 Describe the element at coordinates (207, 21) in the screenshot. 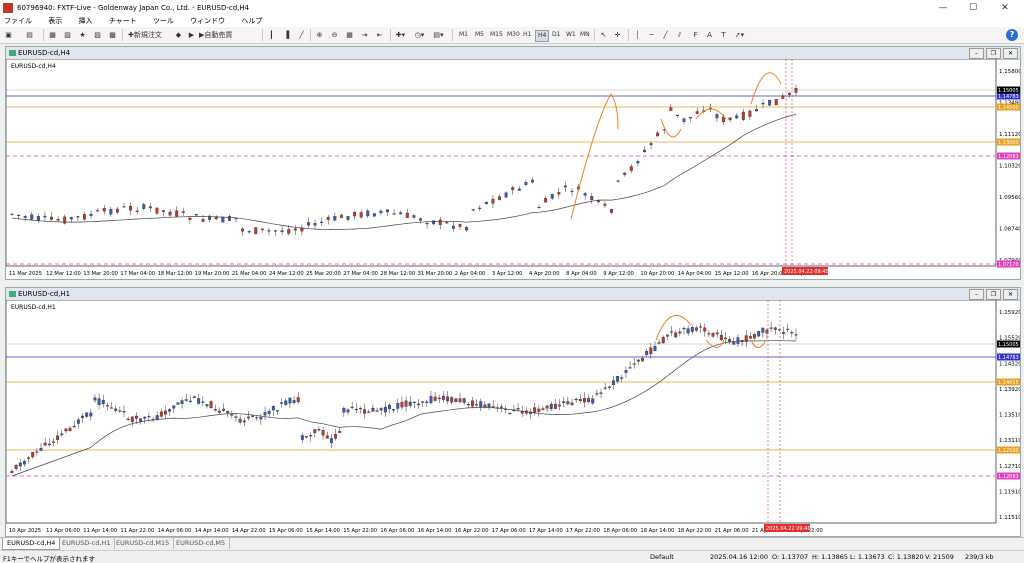

I see `menu-window: ウィンドウ` at that location.